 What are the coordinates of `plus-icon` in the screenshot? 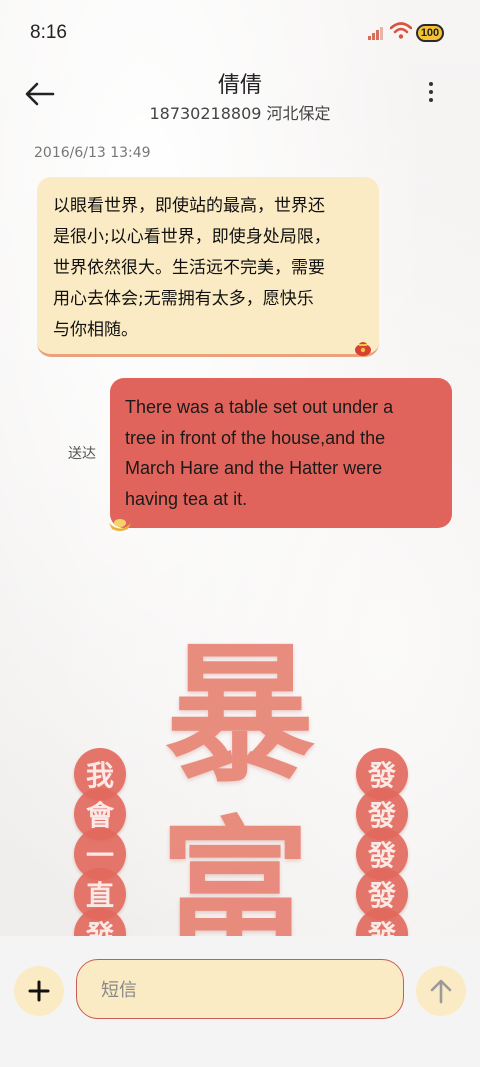 It's located at (39, 991).